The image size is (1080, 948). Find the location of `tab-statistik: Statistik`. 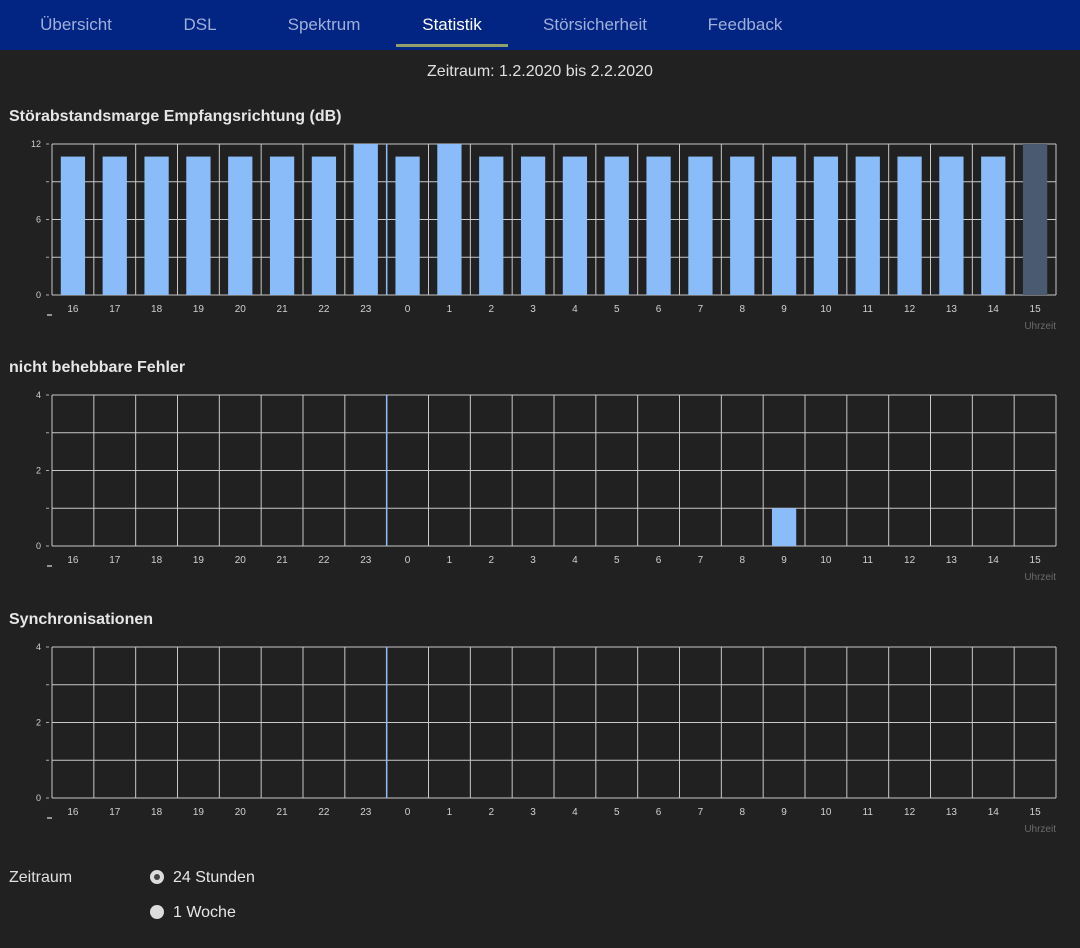

tab-statistik: Statistik is located at coordinates (452, 25).